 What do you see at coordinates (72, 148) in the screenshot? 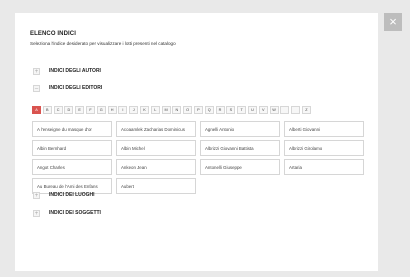
I see `publisher-item: Albin Bernhard` at bounding box center [72, 148].